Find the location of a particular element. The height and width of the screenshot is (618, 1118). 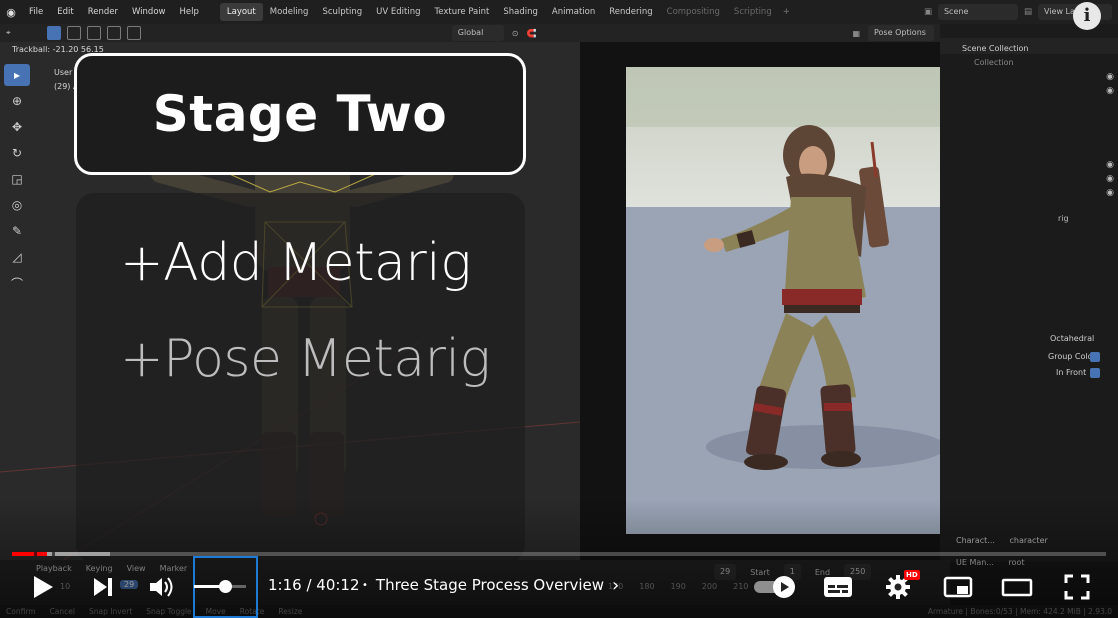

custom-prop-row: Charact... character is located at coordinates (1036, 540).